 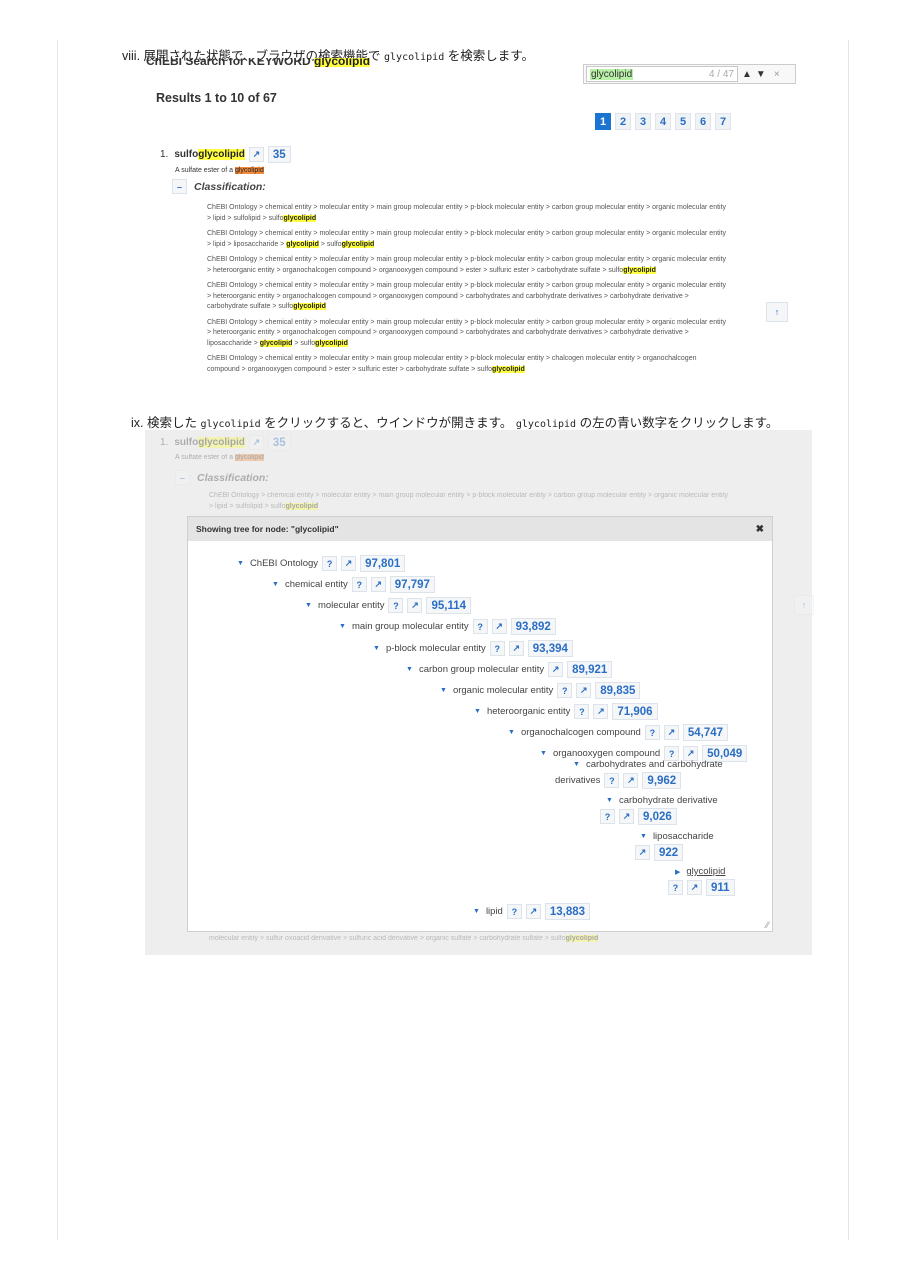 What do you see at coordinates (279, 154) in the screenshot?
I see `result-count-button: 35` at bounding box center [279, 154].